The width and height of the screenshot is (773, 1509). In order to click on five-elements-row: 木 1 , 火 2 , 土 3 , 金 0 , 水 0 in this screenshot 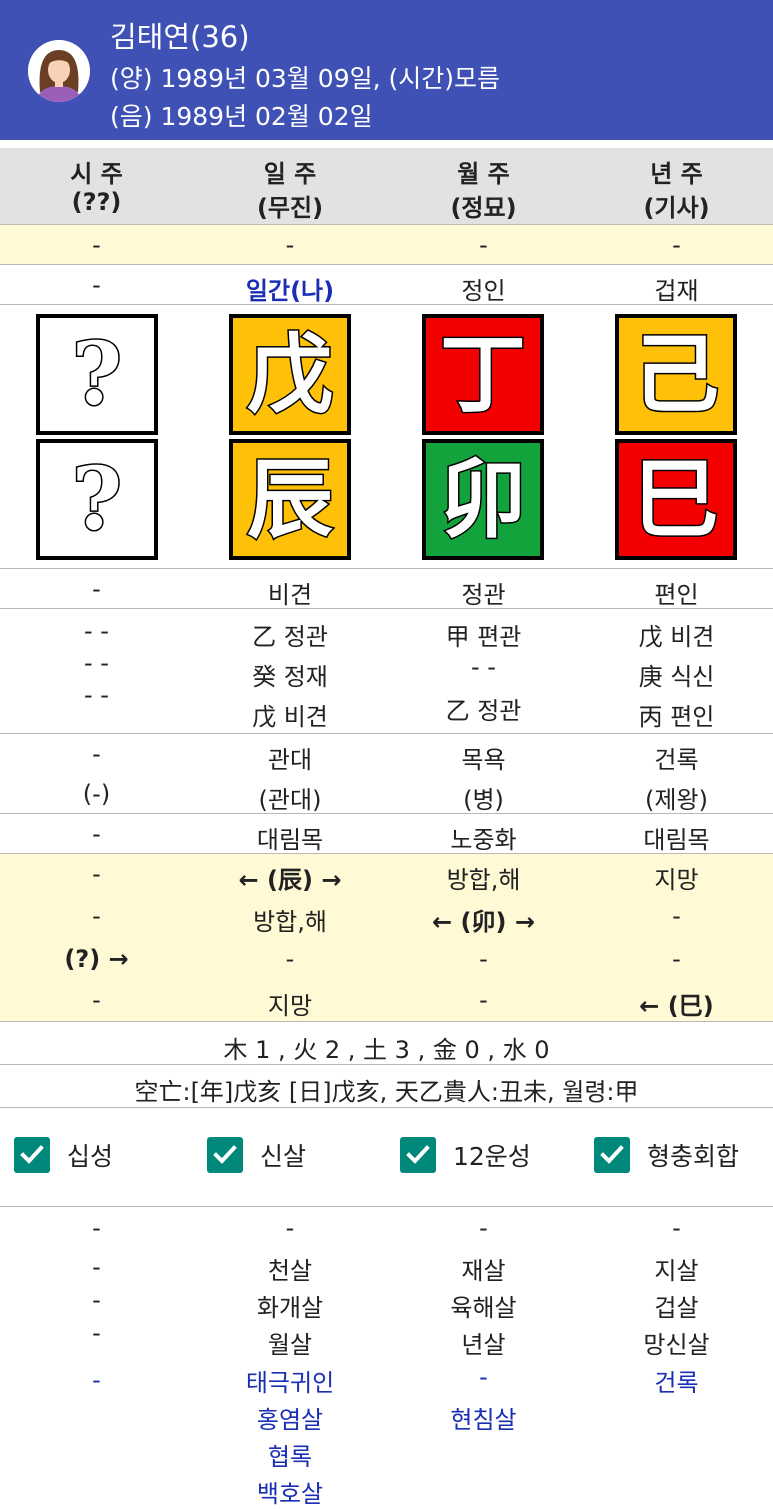, I will do `click(386, 1043)`.